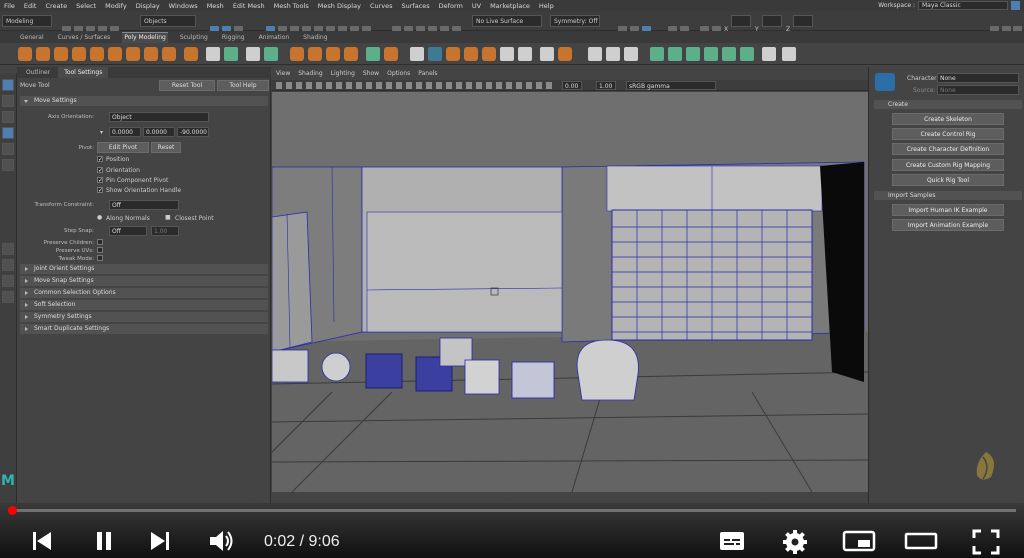  I want to click on append-icon, so click(489, 54).